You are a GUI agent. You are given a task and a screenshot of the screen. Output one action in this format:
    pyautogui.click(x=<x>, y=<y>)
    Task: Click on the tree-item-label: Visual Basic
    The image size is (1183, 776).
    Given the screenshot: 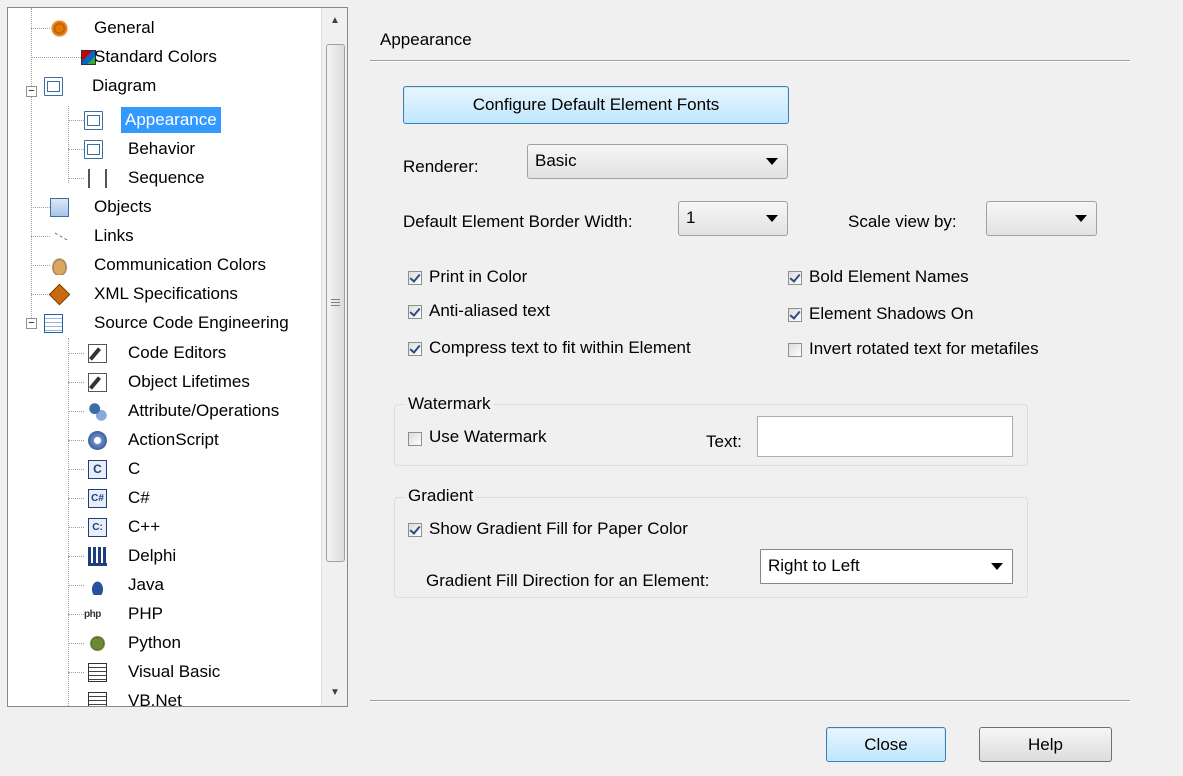 What is the action you would take?
    pyautogui.click(x=174, y=671)
    